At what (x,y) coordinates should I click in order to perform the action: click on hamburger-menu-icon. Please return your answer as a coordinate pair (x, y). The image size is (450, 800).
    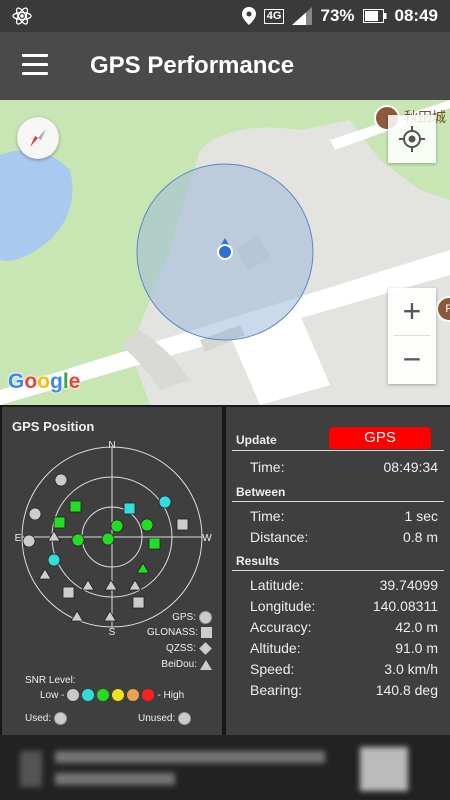
    Looking at the image, I should click on (35, 65).